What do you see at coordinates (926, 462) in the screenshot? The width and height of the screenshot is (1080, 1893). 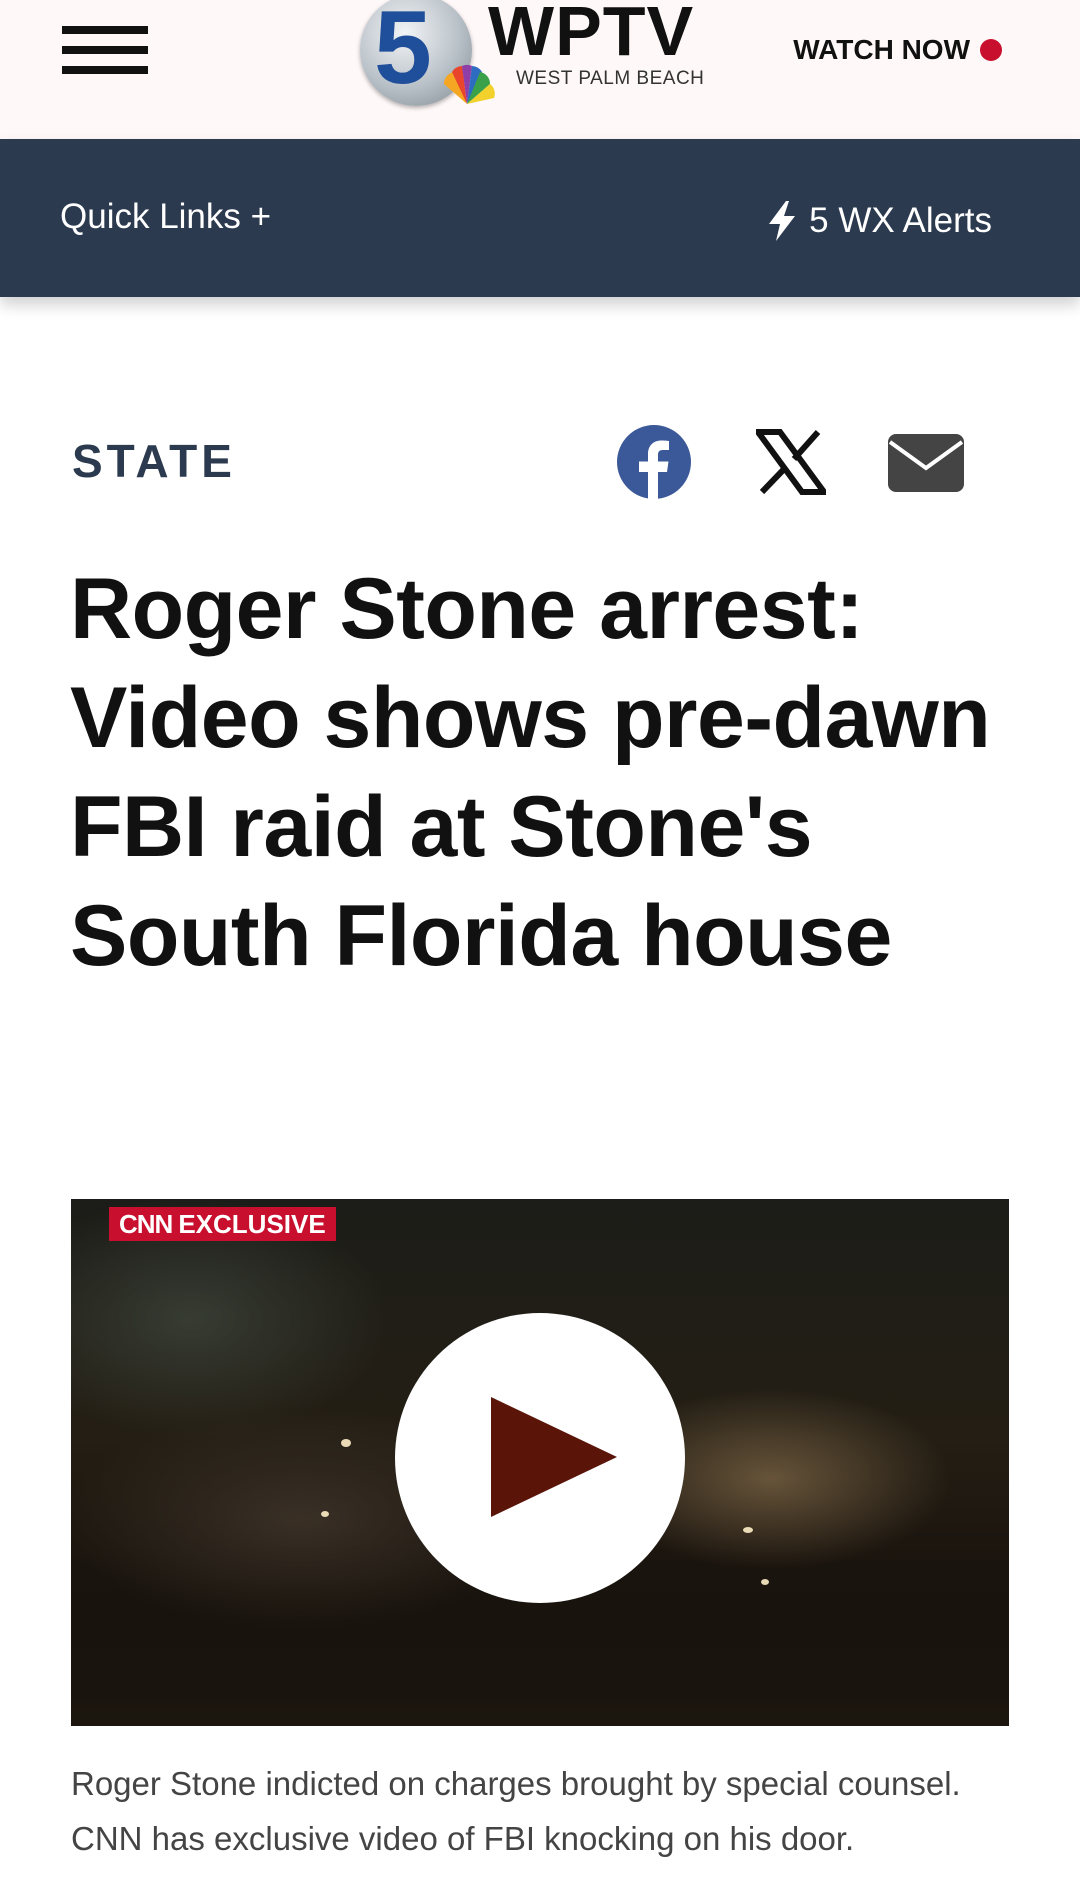 I see `email-icon` at bounding box center [926, 462].